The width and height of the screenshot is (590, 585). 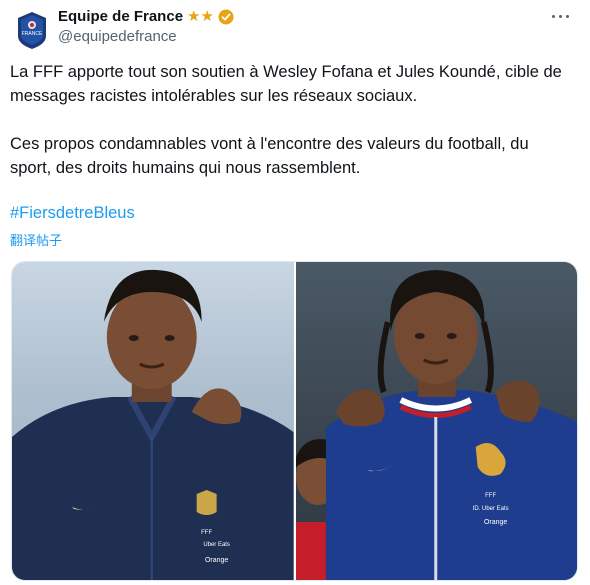 I want to click on right-shirt-sponsor: ID. Uber Eats, so click(x=490, y=509).